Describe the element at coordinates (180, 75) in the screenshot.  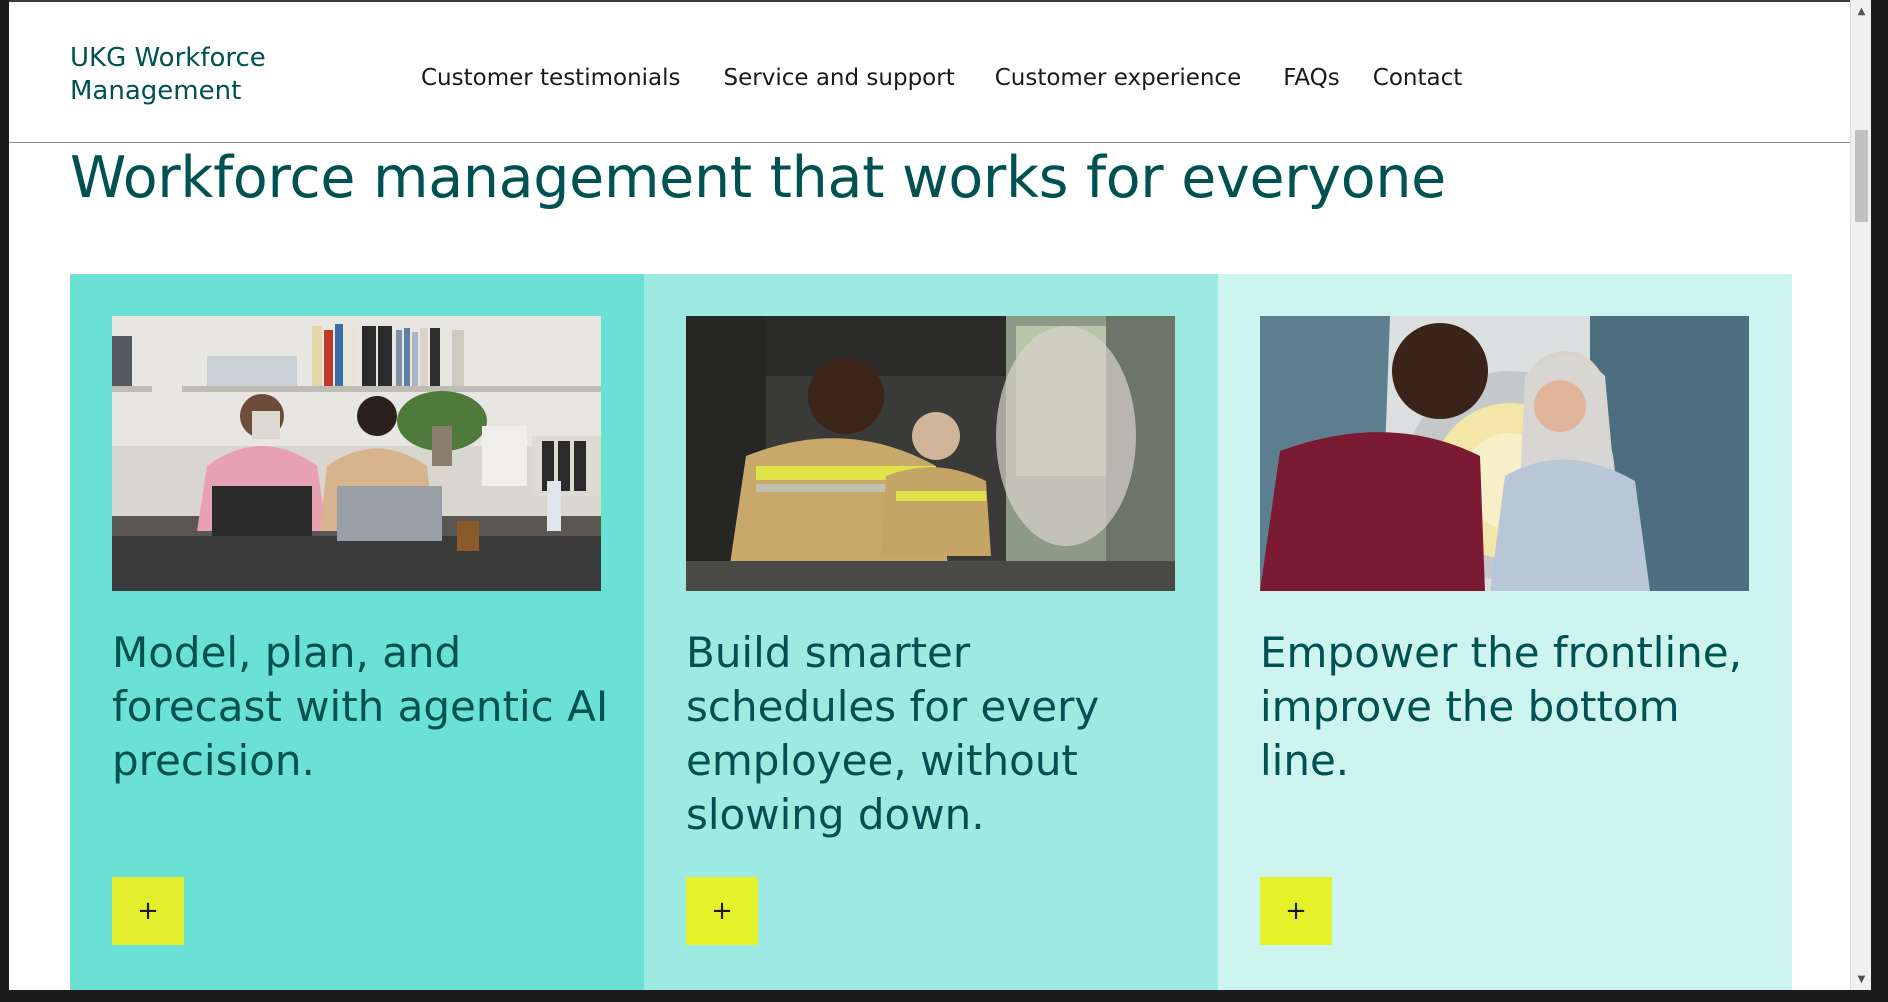
I see `site-logo: UKG Workforce Management` at that location.